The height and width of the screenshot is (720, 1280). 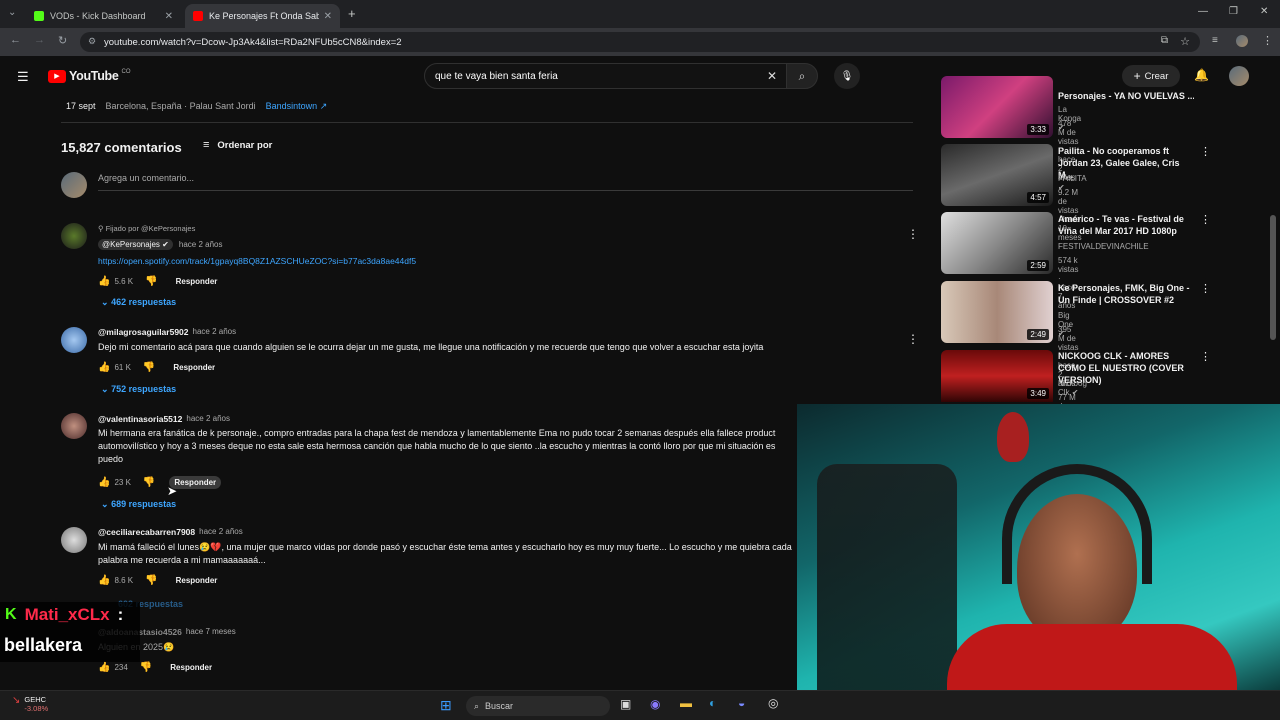 What do you see at coordinates (1103, 246) in the screenshot?
I see `video-channel: FESTIVALDEVINACHILE` at bounding box center [1103, 246].